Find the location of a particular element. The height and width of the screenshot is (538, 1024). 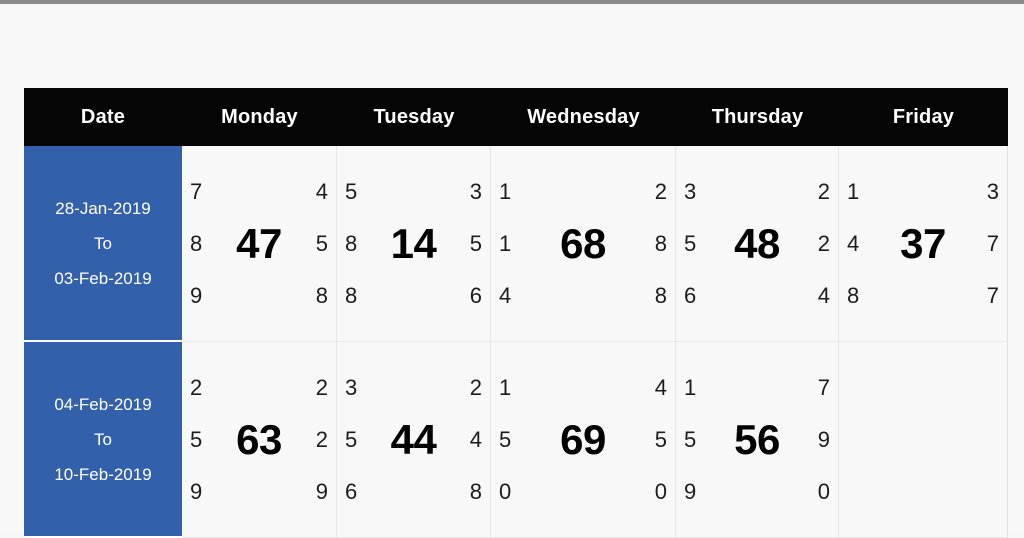

left-digit: 7 is located at coordinates (196, 191).